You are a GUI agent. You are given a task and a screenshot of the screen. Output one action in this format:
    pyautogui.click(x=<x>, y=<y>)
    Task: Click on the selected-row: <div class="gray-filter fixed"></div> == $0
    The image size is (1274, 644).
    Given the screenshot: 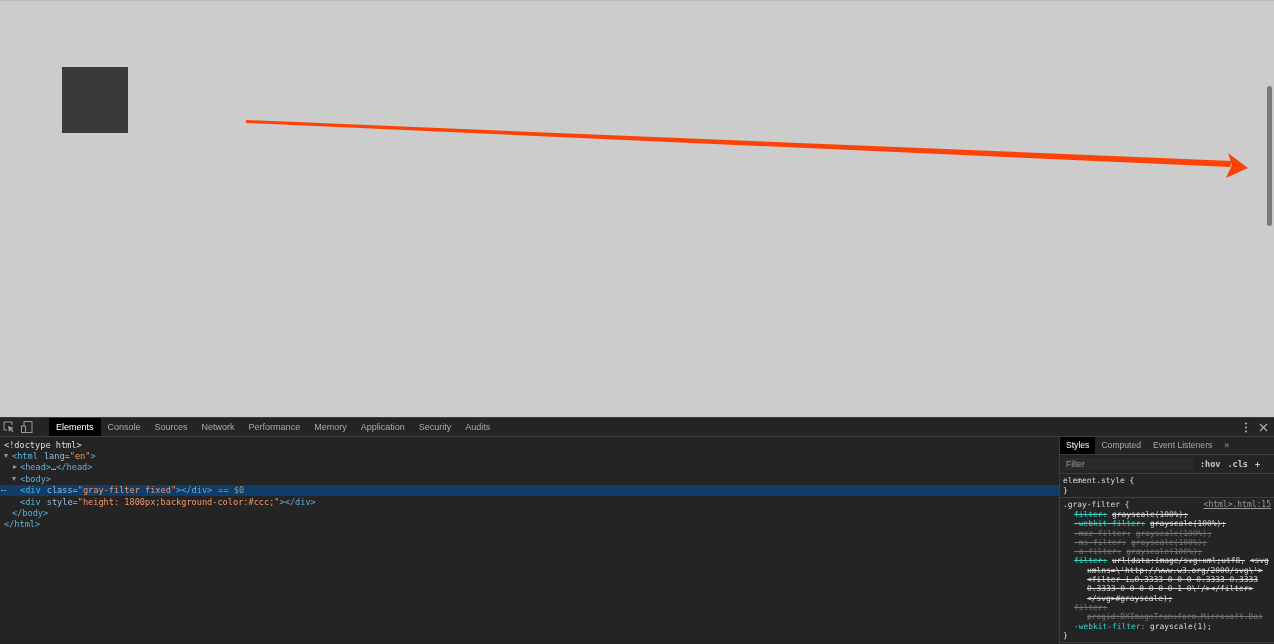 What is the action you would take?
    pyautogui.click(x=529, y=490)
    